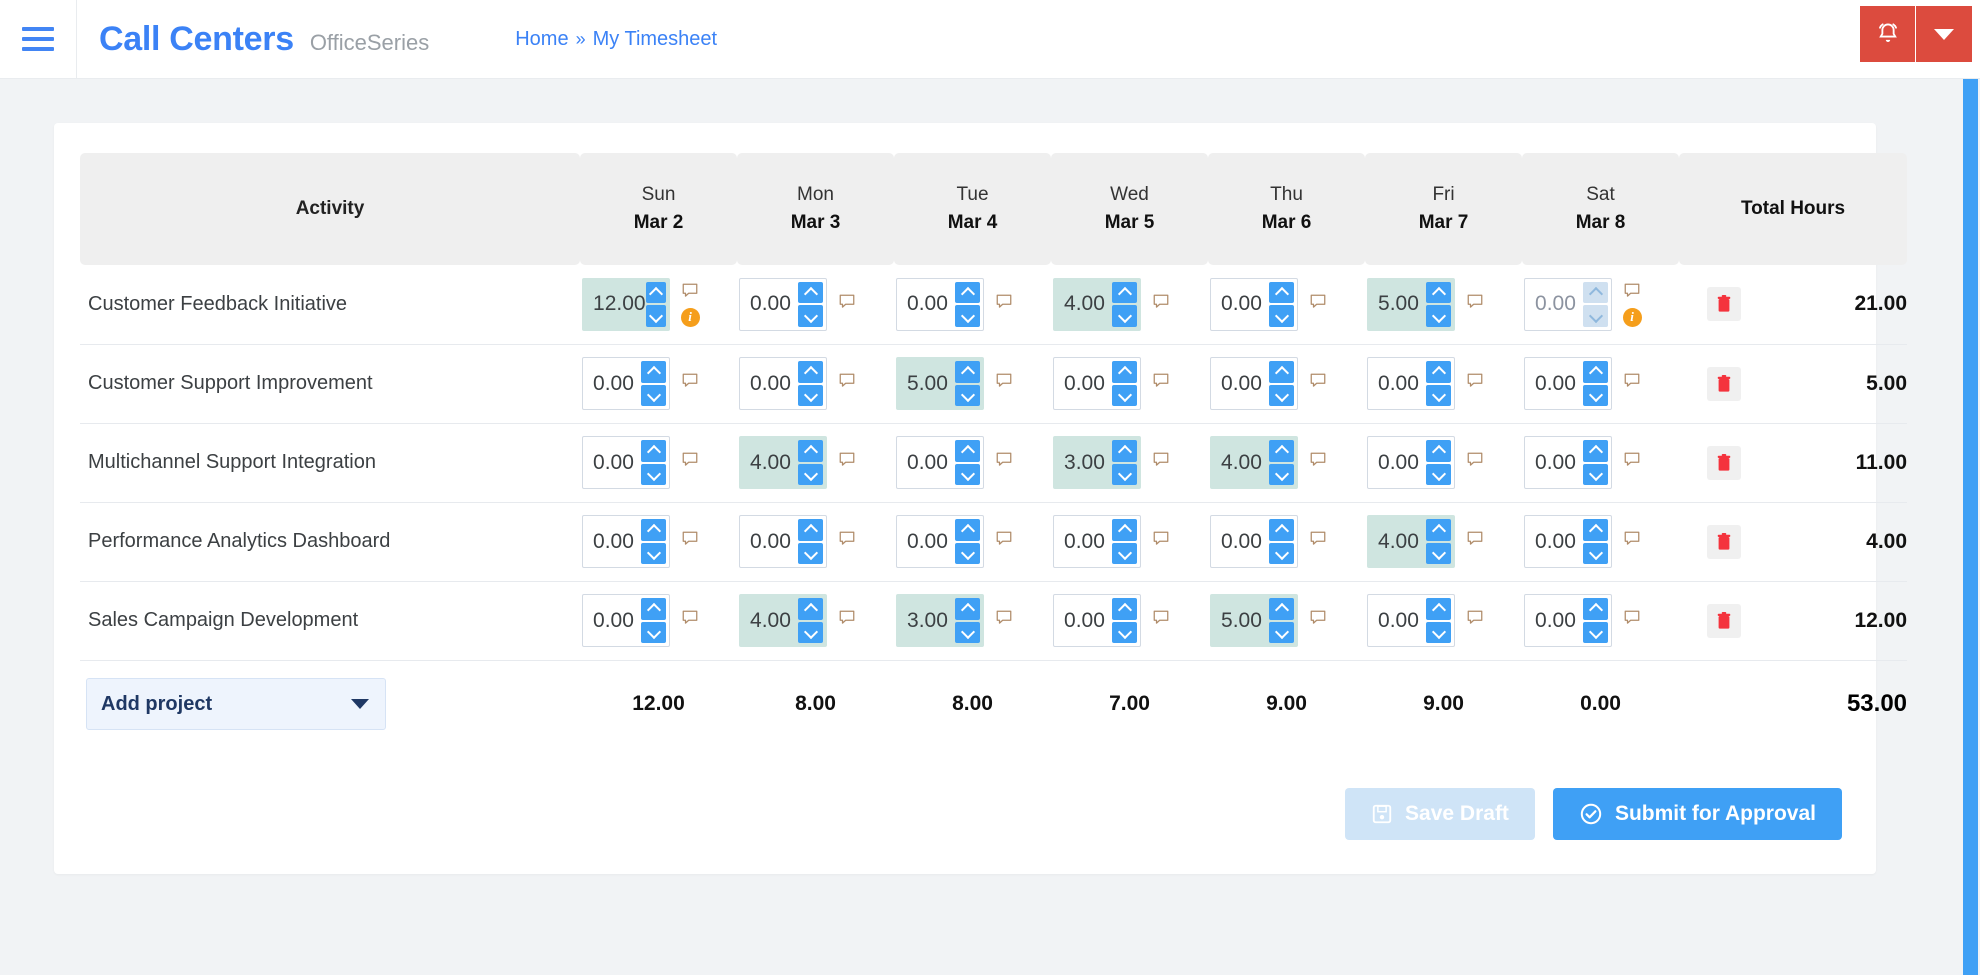 The width and height of the screenshot is (1980, 975). Describe the element at coordinates (940, 304) in the screenshot. I see `hours-input-0-2: 0.00` at that location.